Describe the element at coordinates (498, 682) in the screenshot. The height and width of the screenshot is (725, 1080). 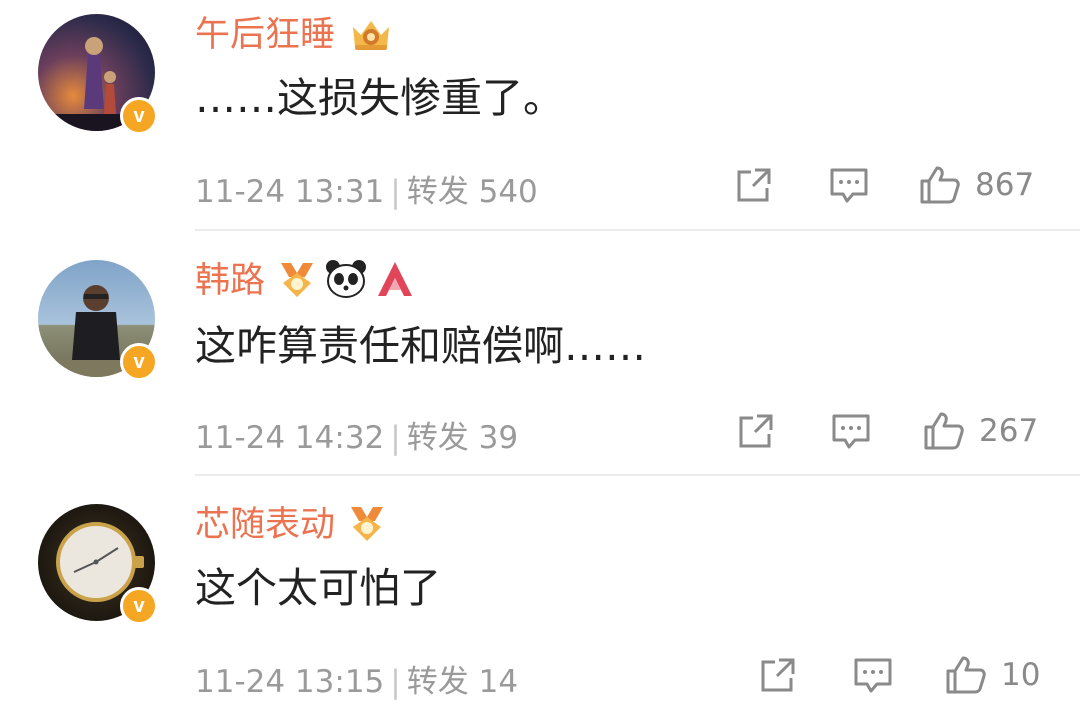
I see `repost-count: 14` at that location.